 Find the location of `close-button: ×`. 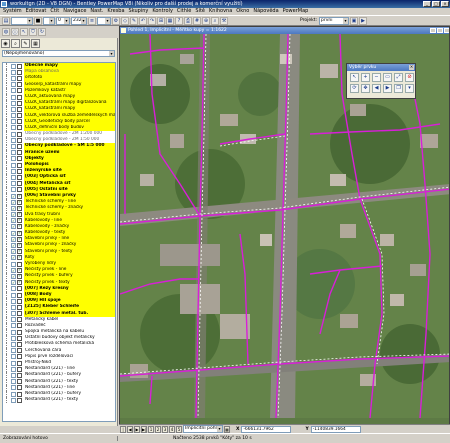

close-button: × is located at coordinates (445, 4).